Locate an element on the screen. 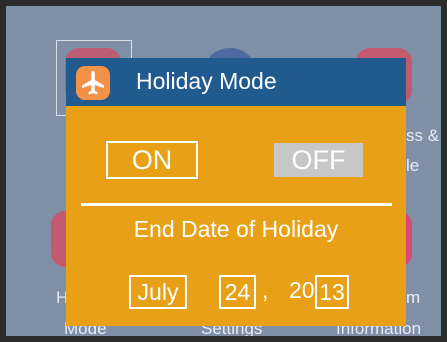 This screenshot has width=447, height=342. year-field: 13 is located at coordinates (332, 292).